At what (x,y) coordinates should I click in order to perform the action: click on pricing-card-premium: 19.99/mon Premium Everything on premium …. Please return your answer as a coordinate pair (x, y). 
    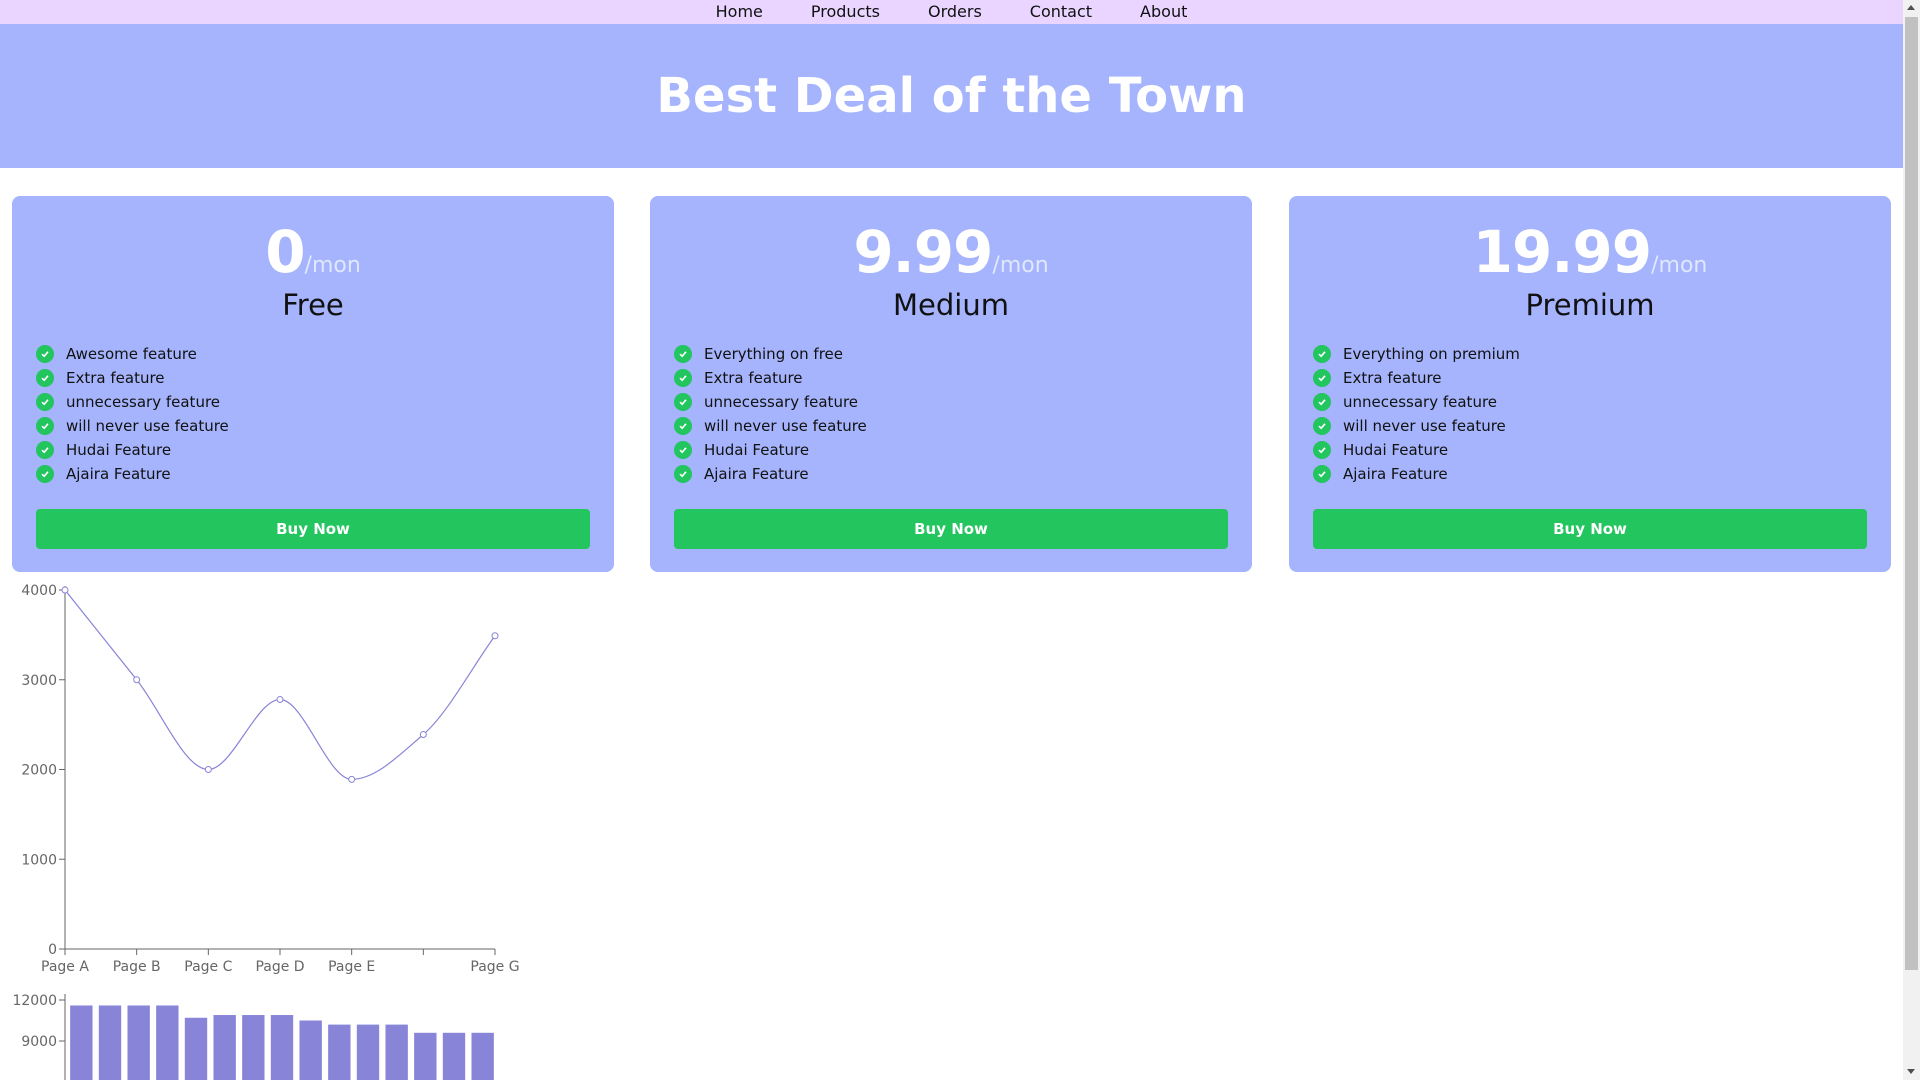
    Looking at the image, I should click on (1590, 384).